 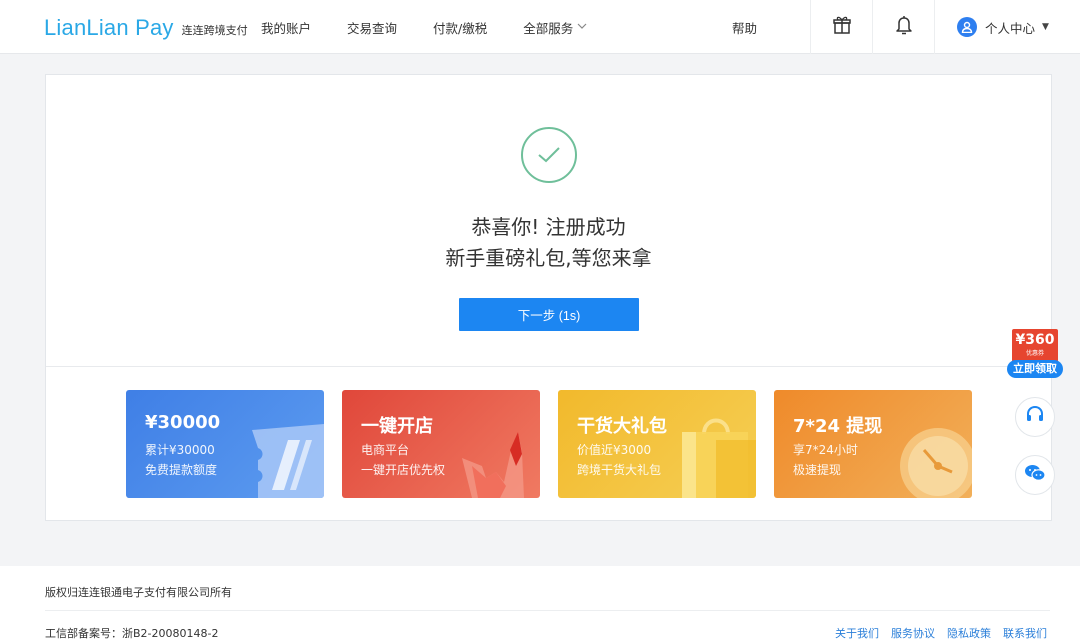 What do you see at coordinates (549, 155) in the screenshot?
I see `check-circle-icon` at bounding box center [549, 155].